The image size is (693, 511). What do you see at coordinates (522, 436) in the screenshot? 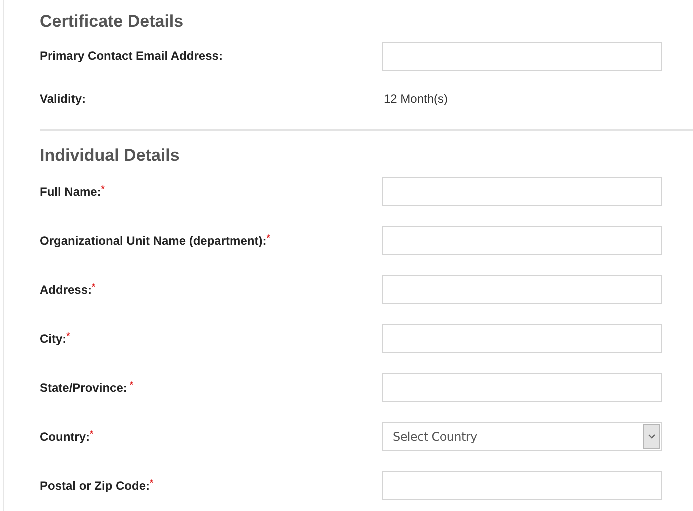
I see `country-dropdown: Select Country` at bounding box center [522, 436].